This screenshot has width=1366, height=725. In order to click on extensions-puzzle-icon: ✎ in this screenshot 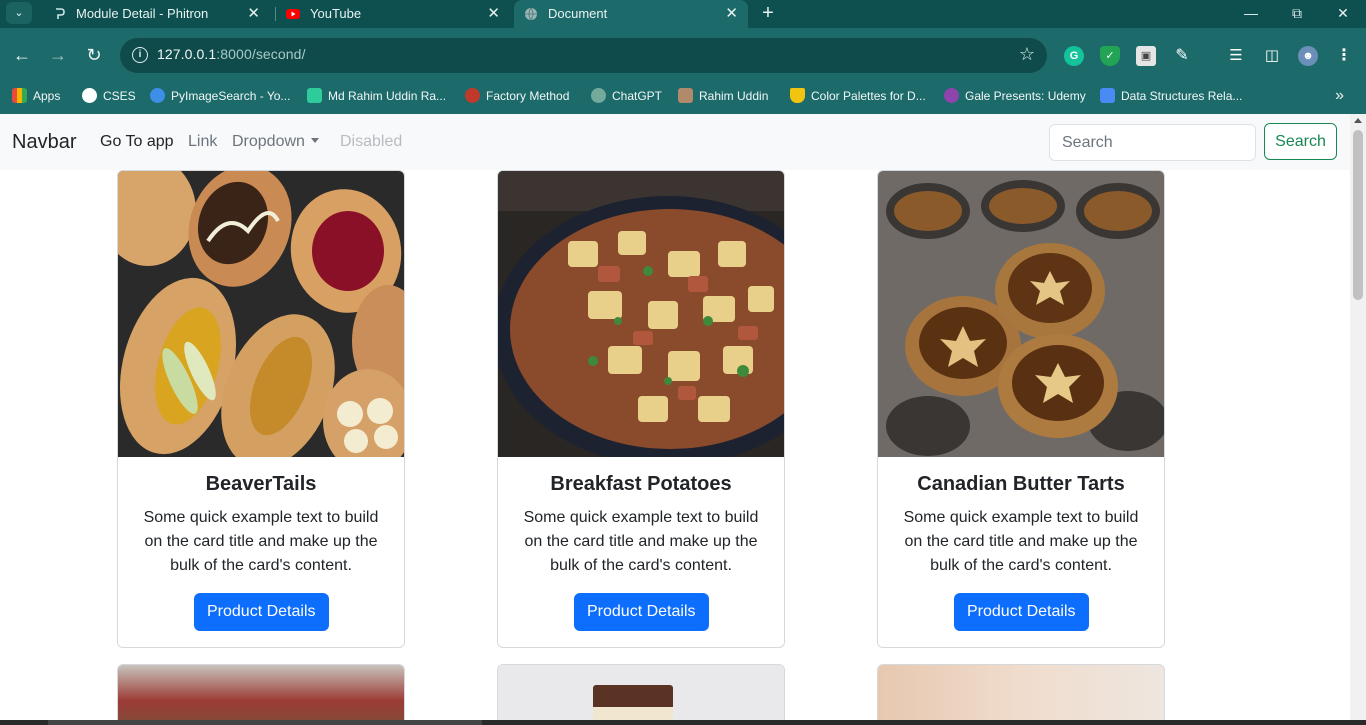, I will do `click(1182, 56)`.